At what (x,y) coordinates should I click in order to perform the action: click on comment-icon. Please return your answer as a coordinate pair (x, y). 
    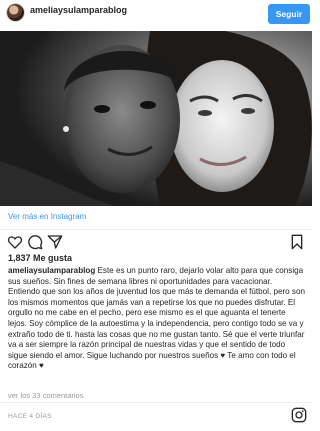
    Looking at the image, I should click on (35, 242).